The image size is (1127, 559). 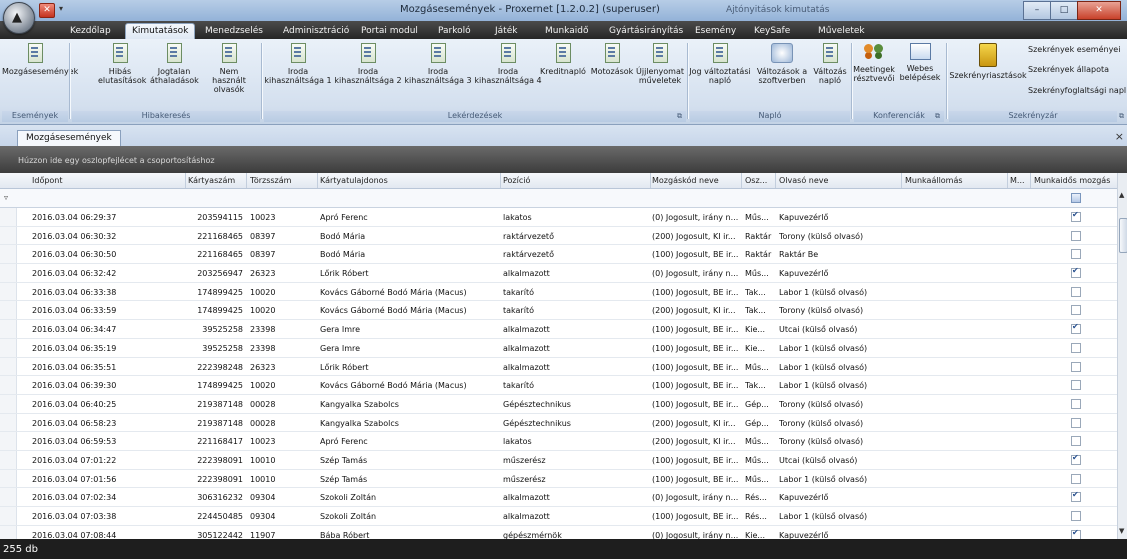 I want to click on iroda-kihasznaltsaga-2-button: Iroda kihasználtsága 2, so click(x=368, y=64).